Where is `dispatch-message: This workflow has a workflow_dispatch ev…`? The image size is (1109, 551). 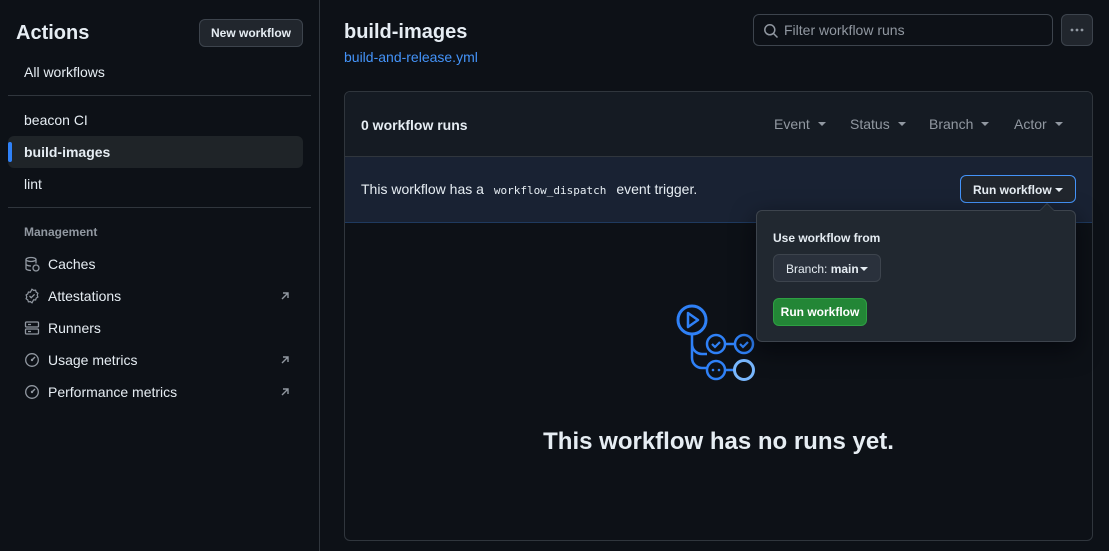 dispatch-message: This workflow has a workflow_dispatch ev… is located at coordinates (529, 189).